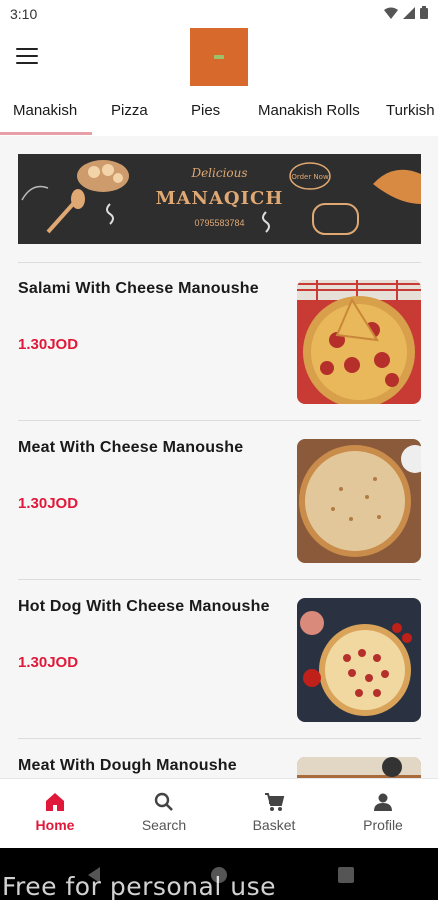 The image size is (438, 900). Describe the element at coordinates (275, 802) in the screenshot. I see `cart-icon` at that location.